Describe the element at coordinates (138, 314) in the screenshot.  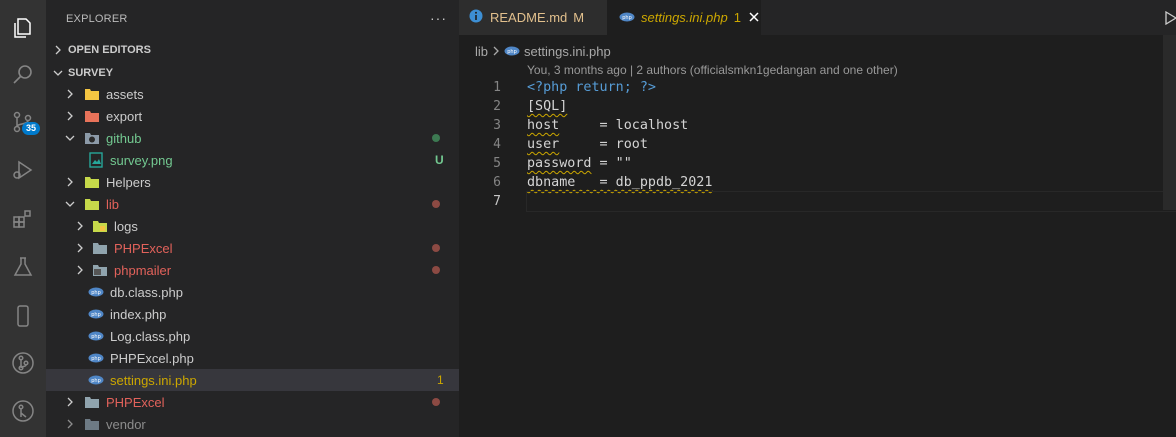
I see `tree-item-label: index.php` at that location.